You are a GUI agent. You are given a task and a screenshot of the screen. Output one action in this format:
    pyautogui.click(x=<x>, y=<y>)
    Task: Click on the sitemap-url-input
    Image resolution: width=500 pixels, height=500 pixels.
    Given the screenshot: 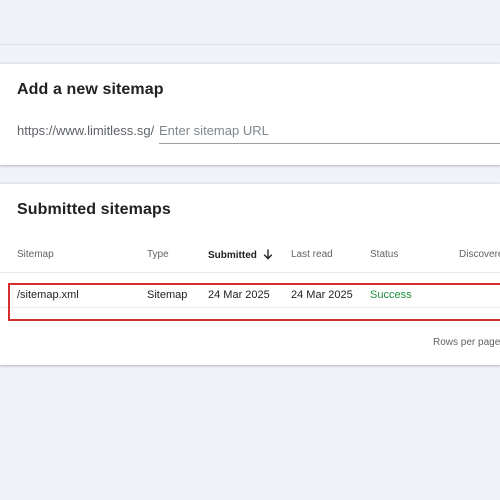 What is the action you would take?
    pyautogui.click(x=329, y=131)
    